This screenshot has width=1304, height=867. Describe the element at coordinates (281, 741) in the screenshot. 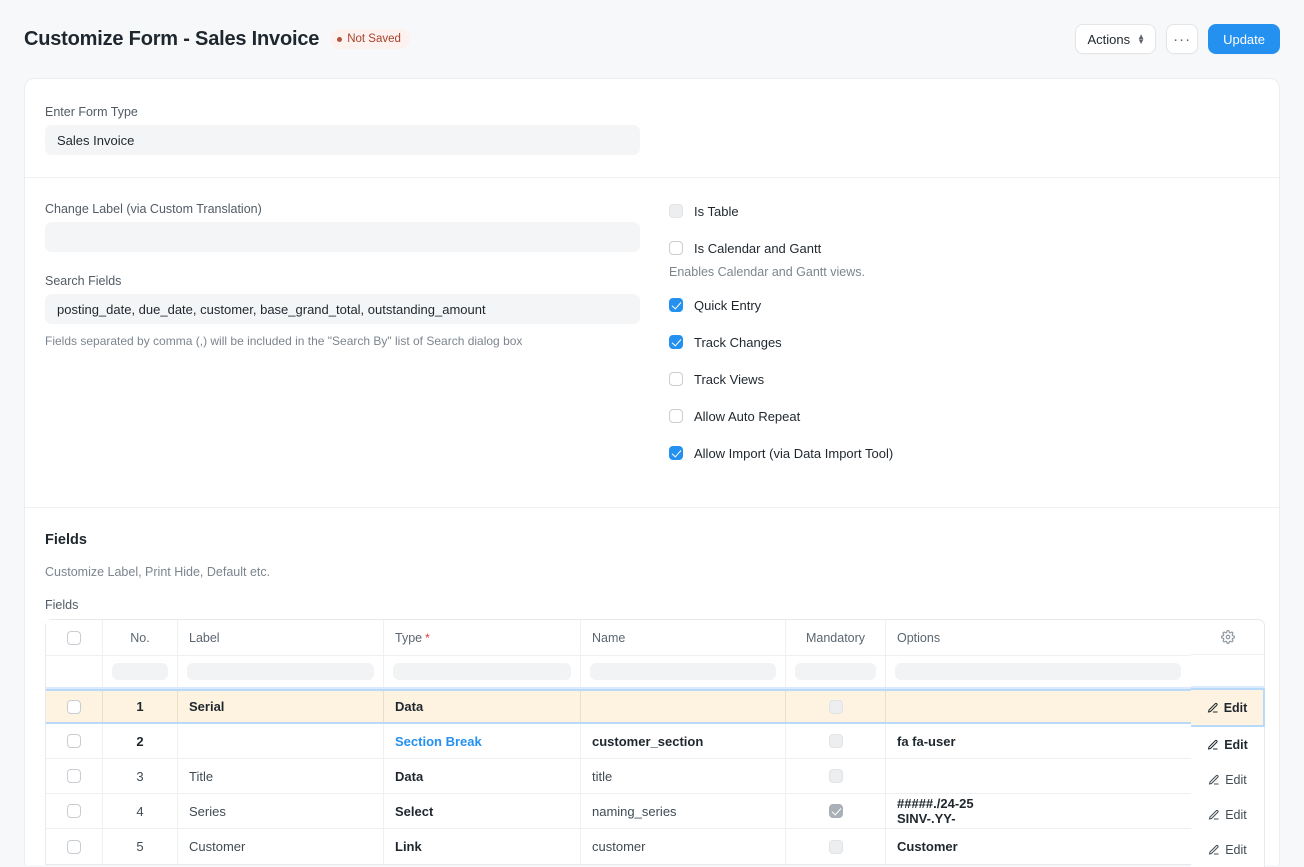

I see `row-label` at that location.